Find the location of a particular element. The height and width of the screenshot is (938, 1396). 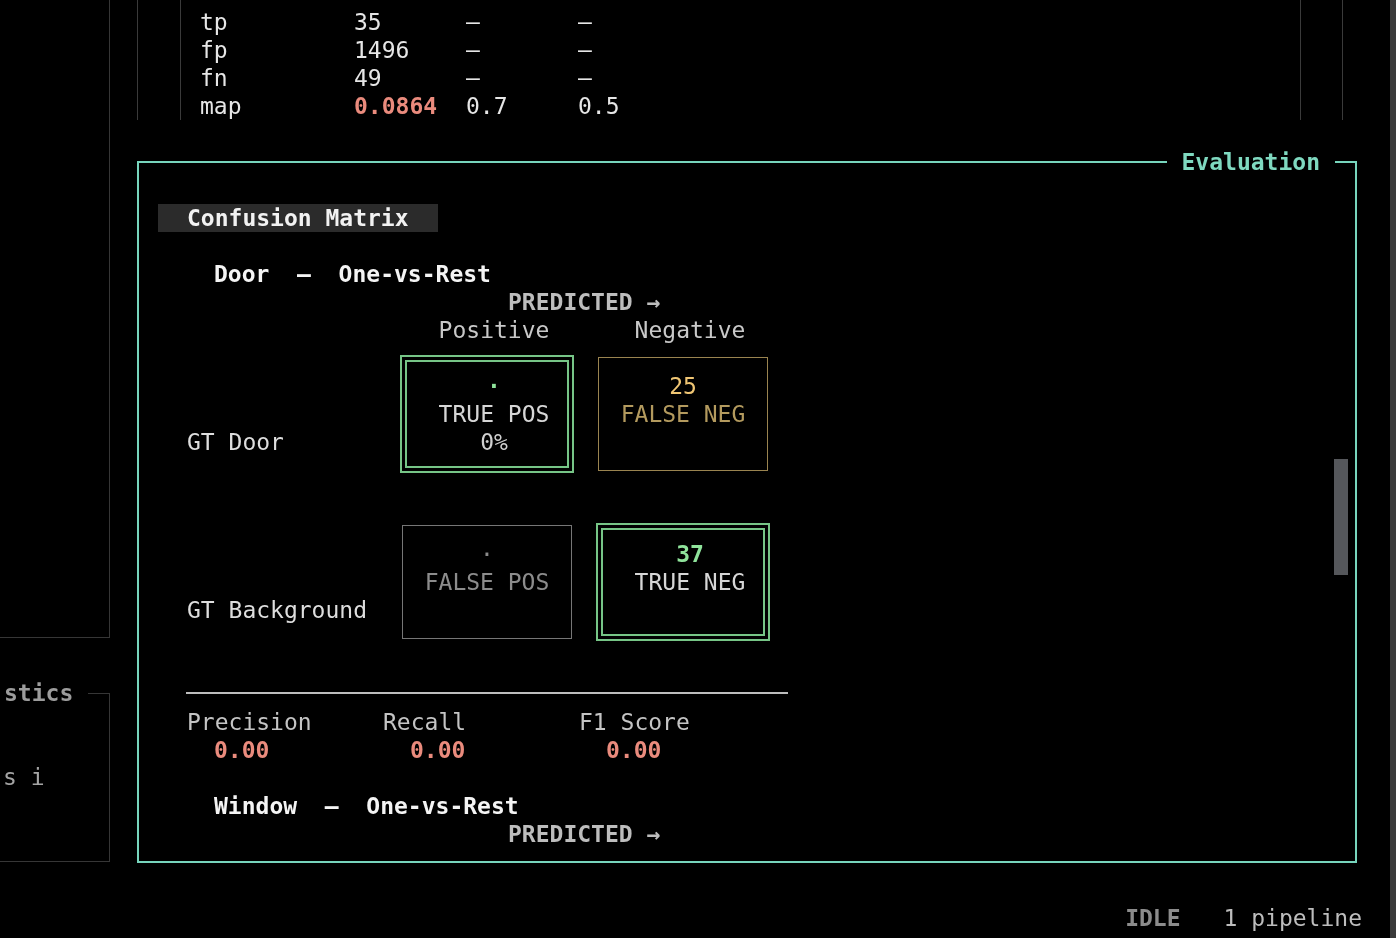

column-header: Negative is located at coordinates (690, 330).